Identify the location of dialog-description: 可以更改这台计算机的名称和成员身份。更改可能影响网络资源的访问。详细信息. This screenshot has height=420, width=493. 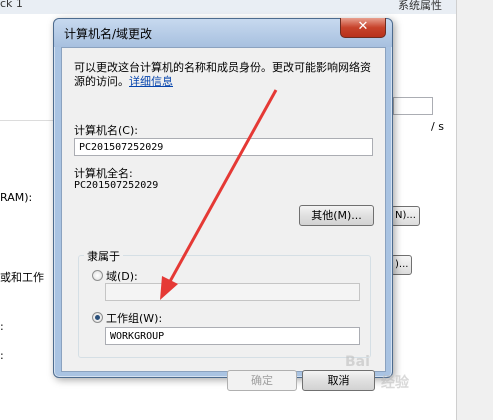
(224, 75).